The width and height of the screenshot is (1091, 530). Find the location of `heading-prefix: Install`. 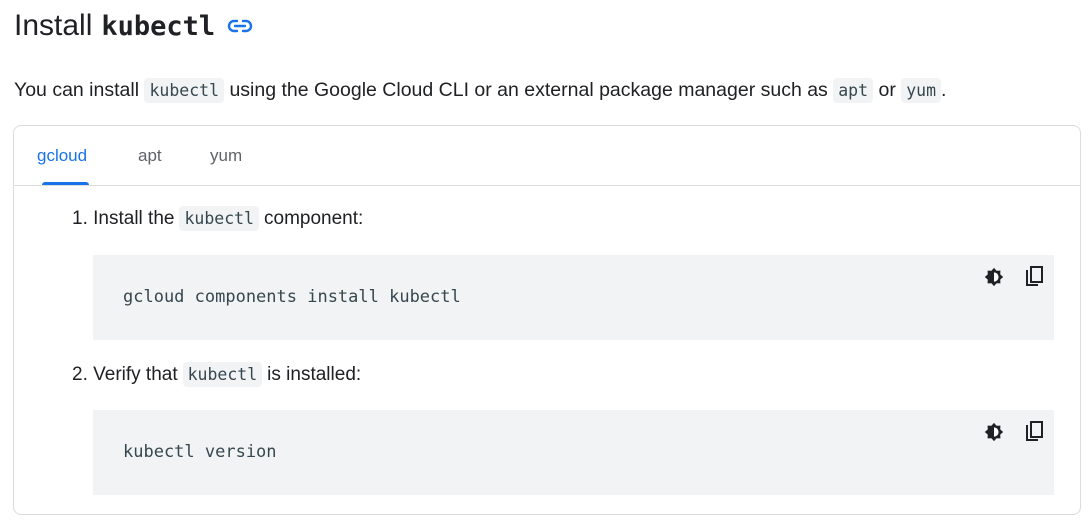

heading-prefix: Install is located at coordinates (53, 25).